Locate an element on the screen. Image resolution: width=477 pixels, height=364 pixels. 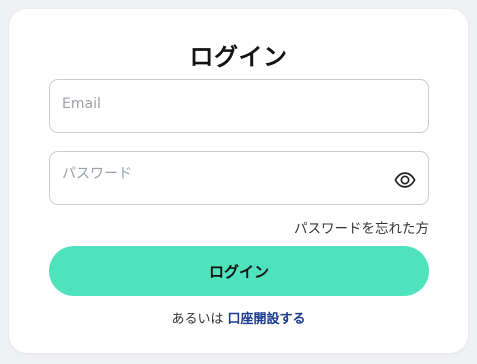
password-field is located at coordinates (239, 178).